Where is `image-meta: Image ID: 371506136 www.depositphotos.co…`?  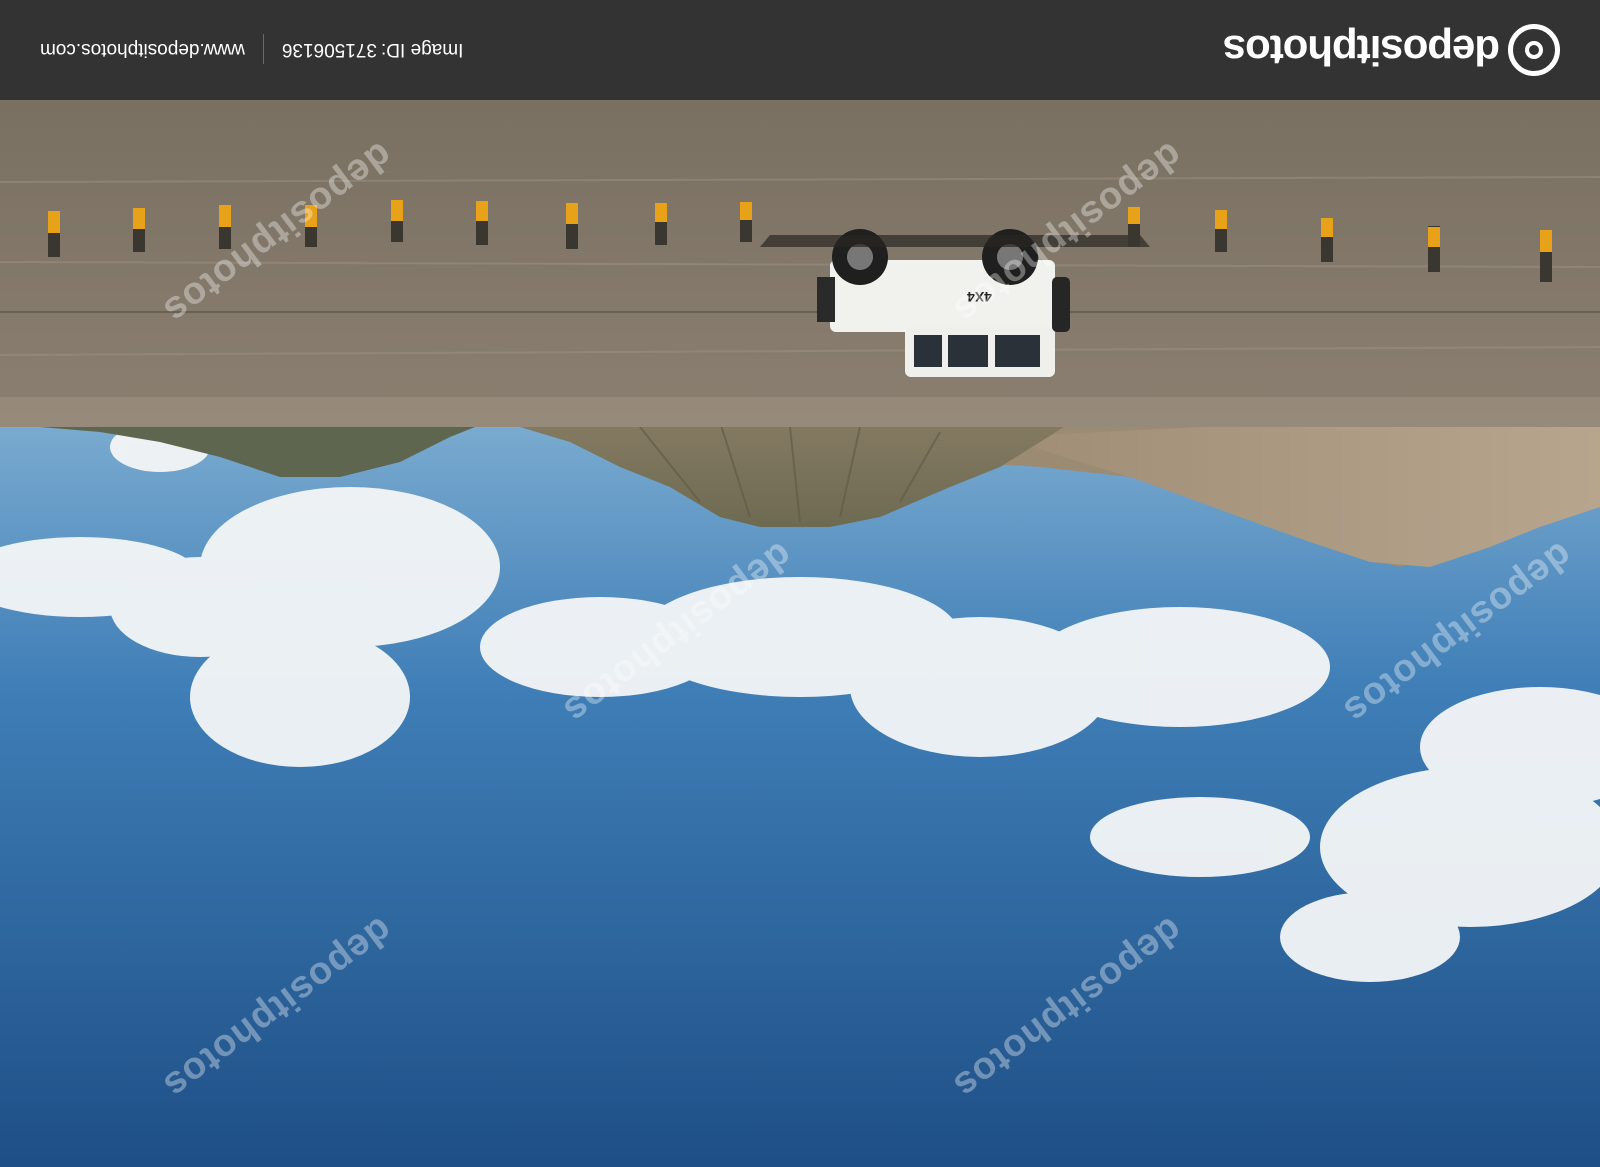
image-meta: Image ID: 371506136 www.depositphotos.co… is located at coordinates (251, 49).